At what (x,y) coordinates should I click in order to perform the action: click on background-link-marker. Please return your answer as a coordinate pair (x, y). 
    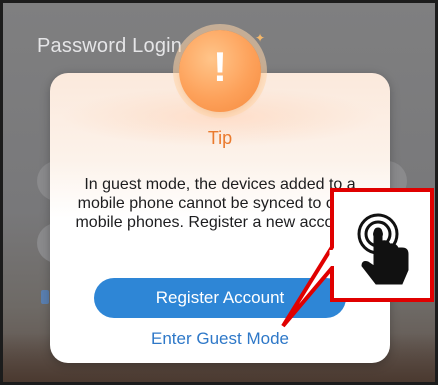
    Looking at the image, I should click on (45, 297).